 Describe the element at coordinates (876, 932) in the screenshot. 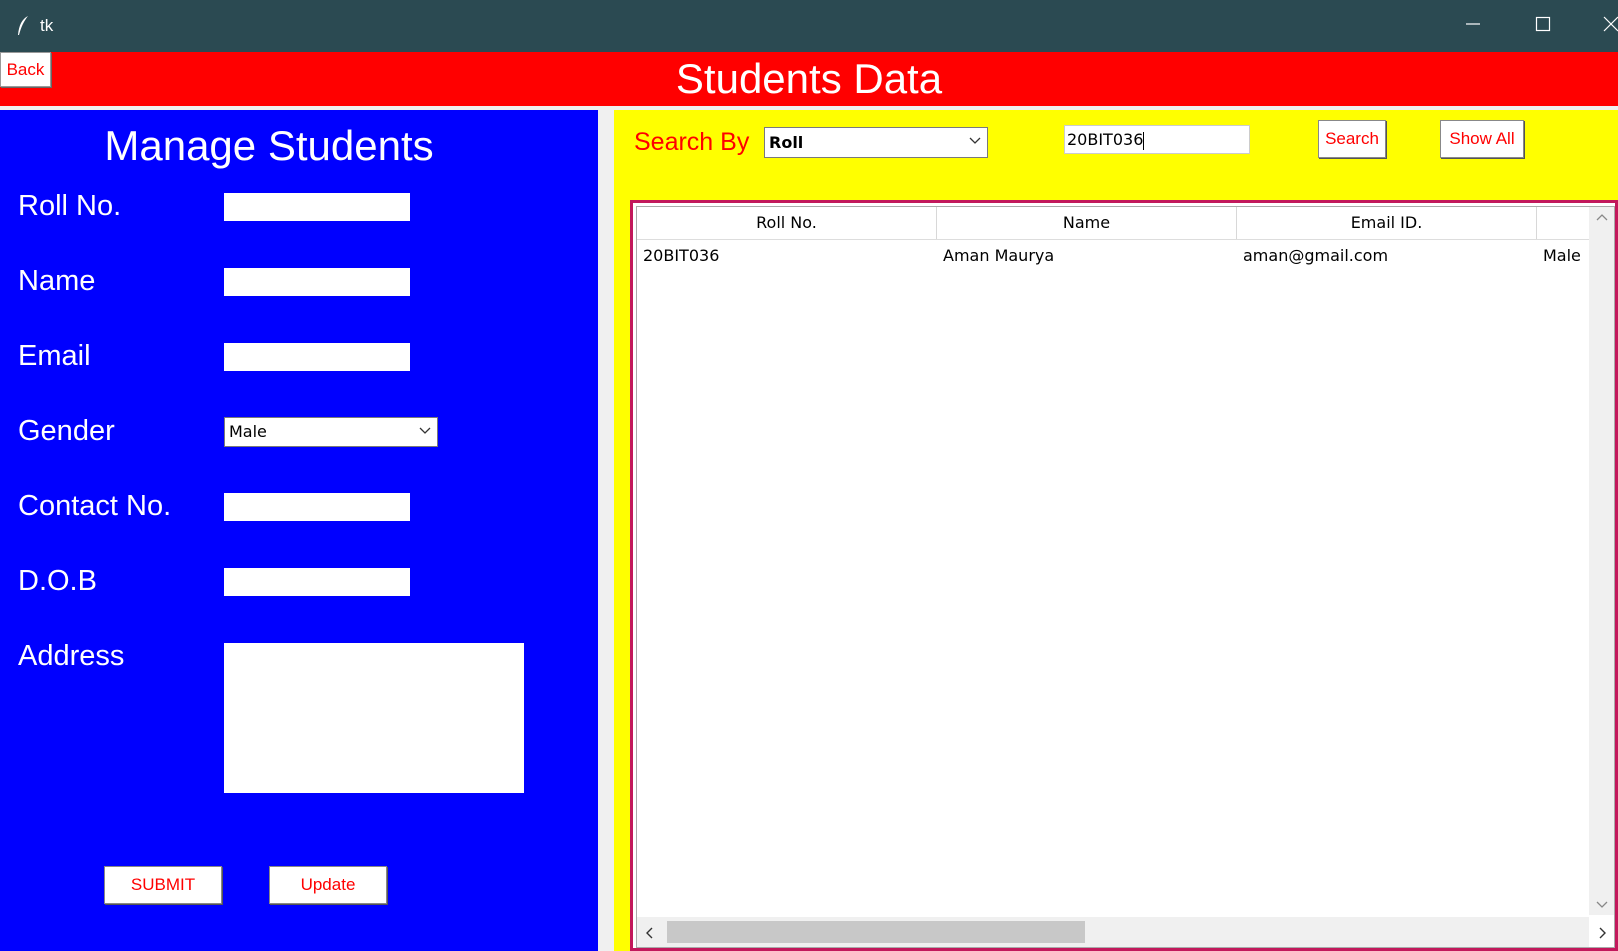

I see `scrollbar-thumb` at that location.